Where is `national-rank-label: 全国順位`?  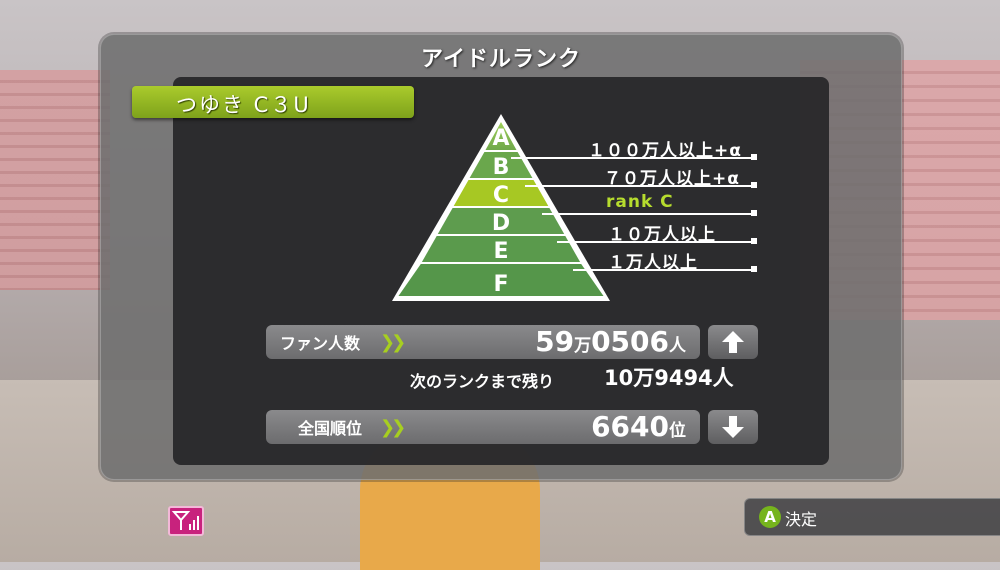
national-rank-label: 全国順位 is located at coordinates (330, 428).